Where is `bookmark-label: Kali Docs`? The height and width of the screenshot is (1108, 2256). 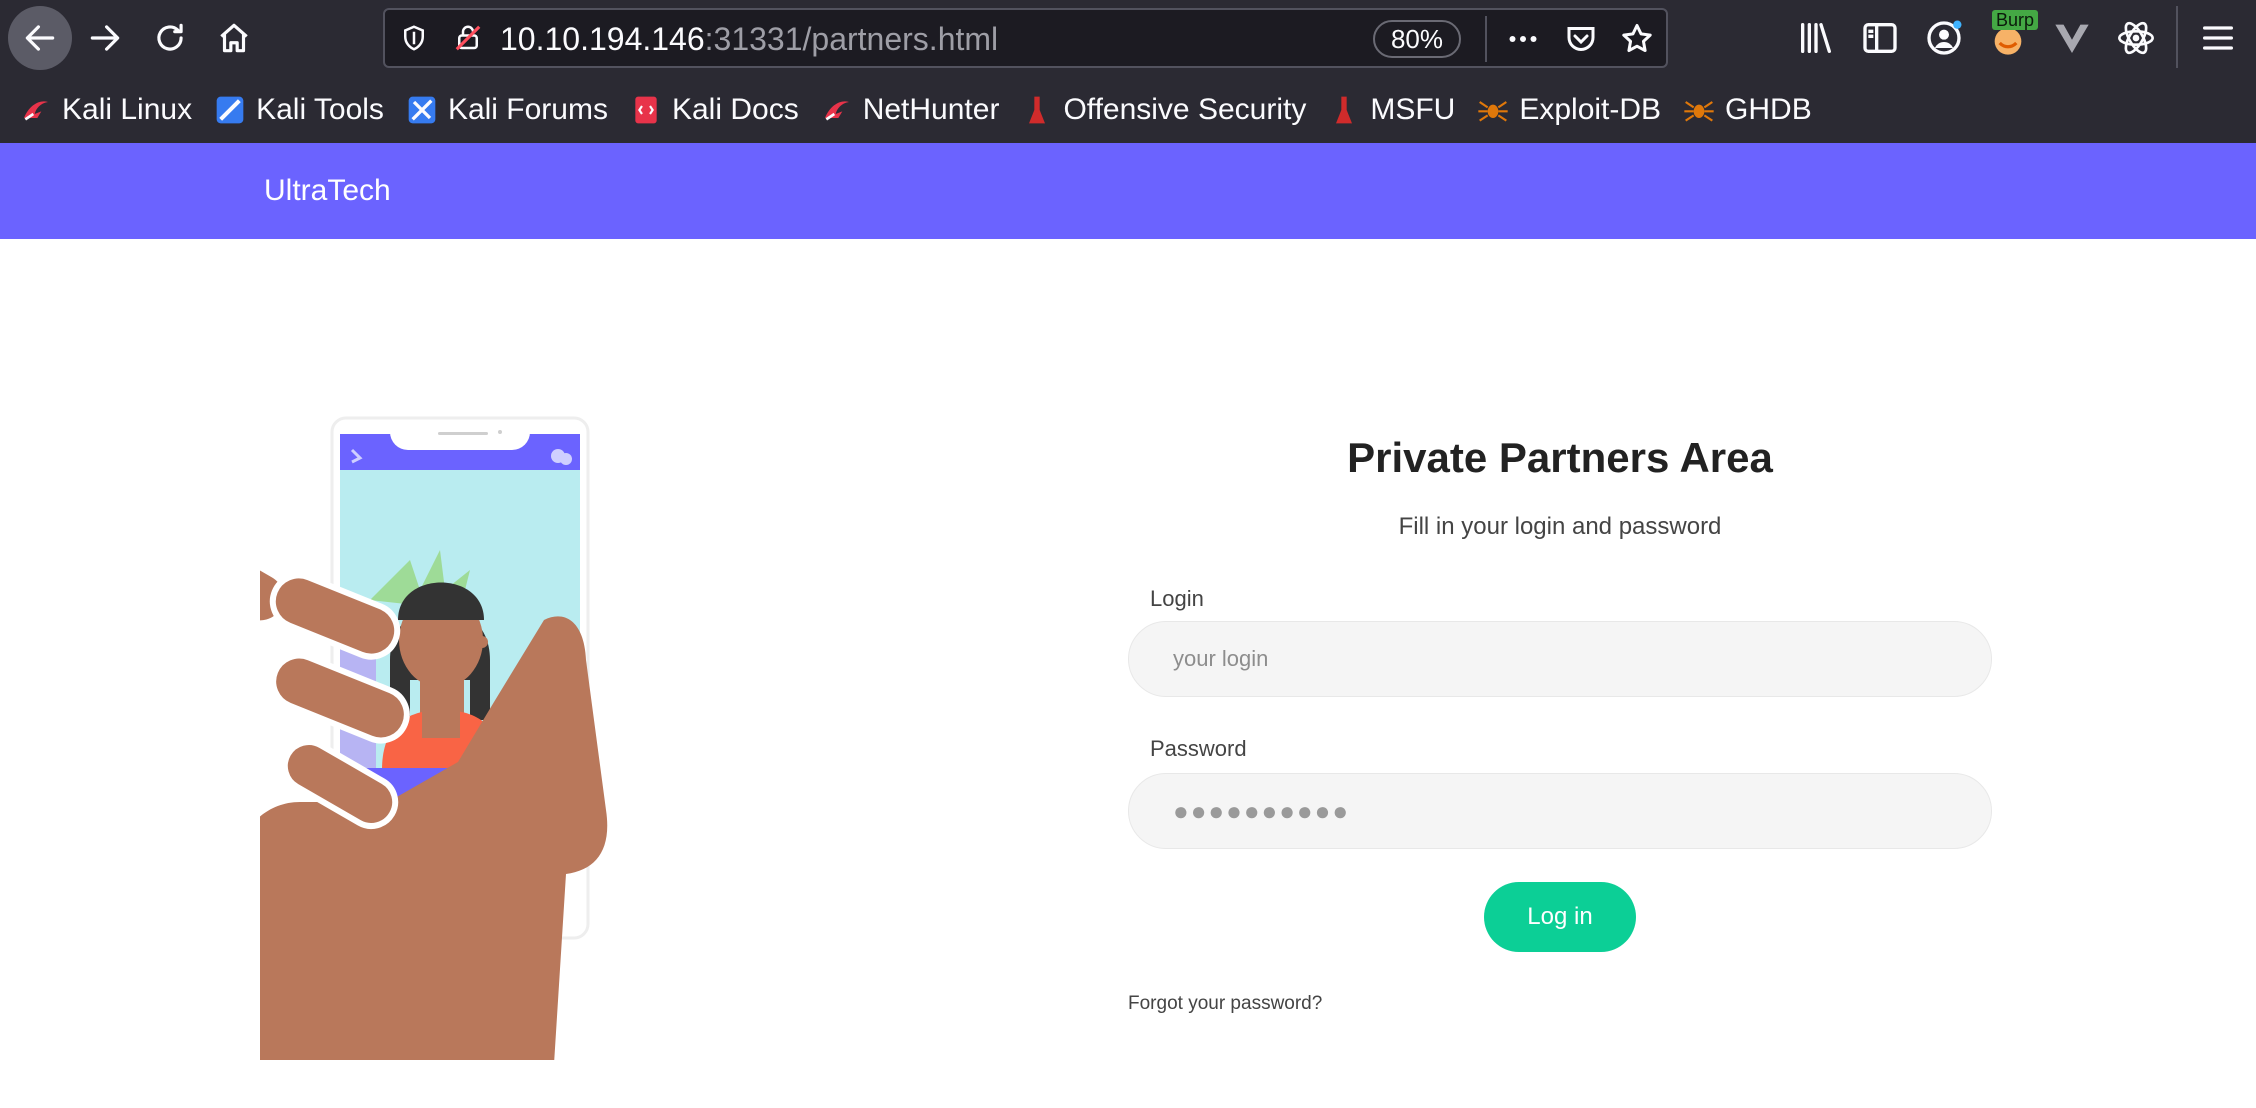
bookmark-label: Kali Docs is located at coordinates (735, 109).